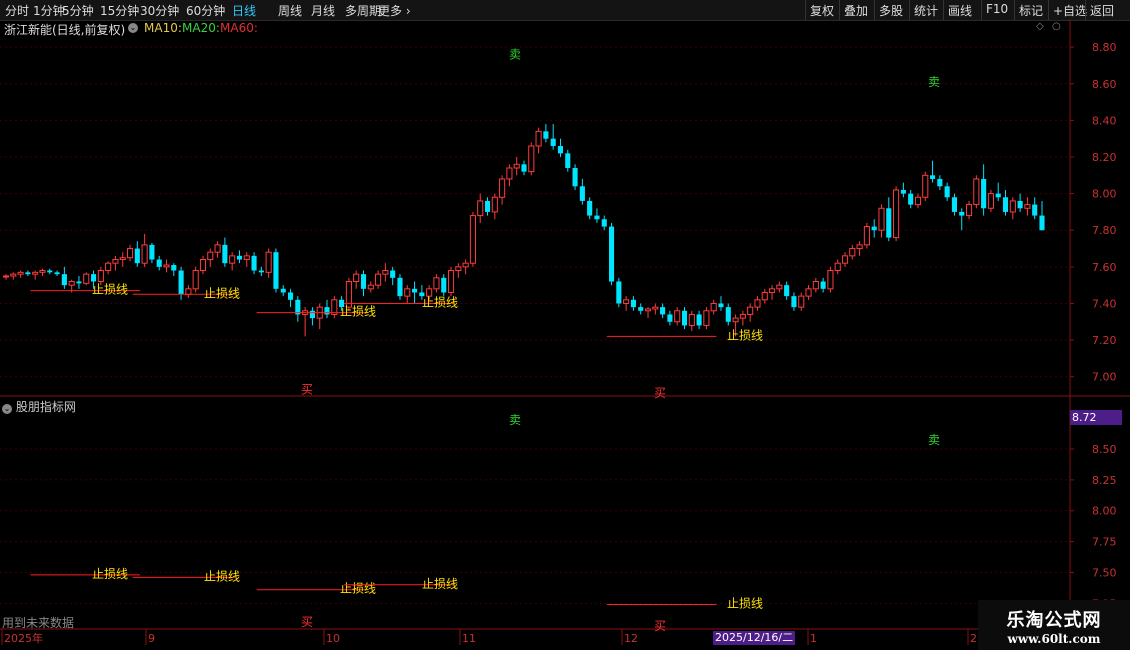  What do you see at coordinates (363, 10) in the screenshot?
I see `period-tab: 多周期` at bounding box center [363, 10].